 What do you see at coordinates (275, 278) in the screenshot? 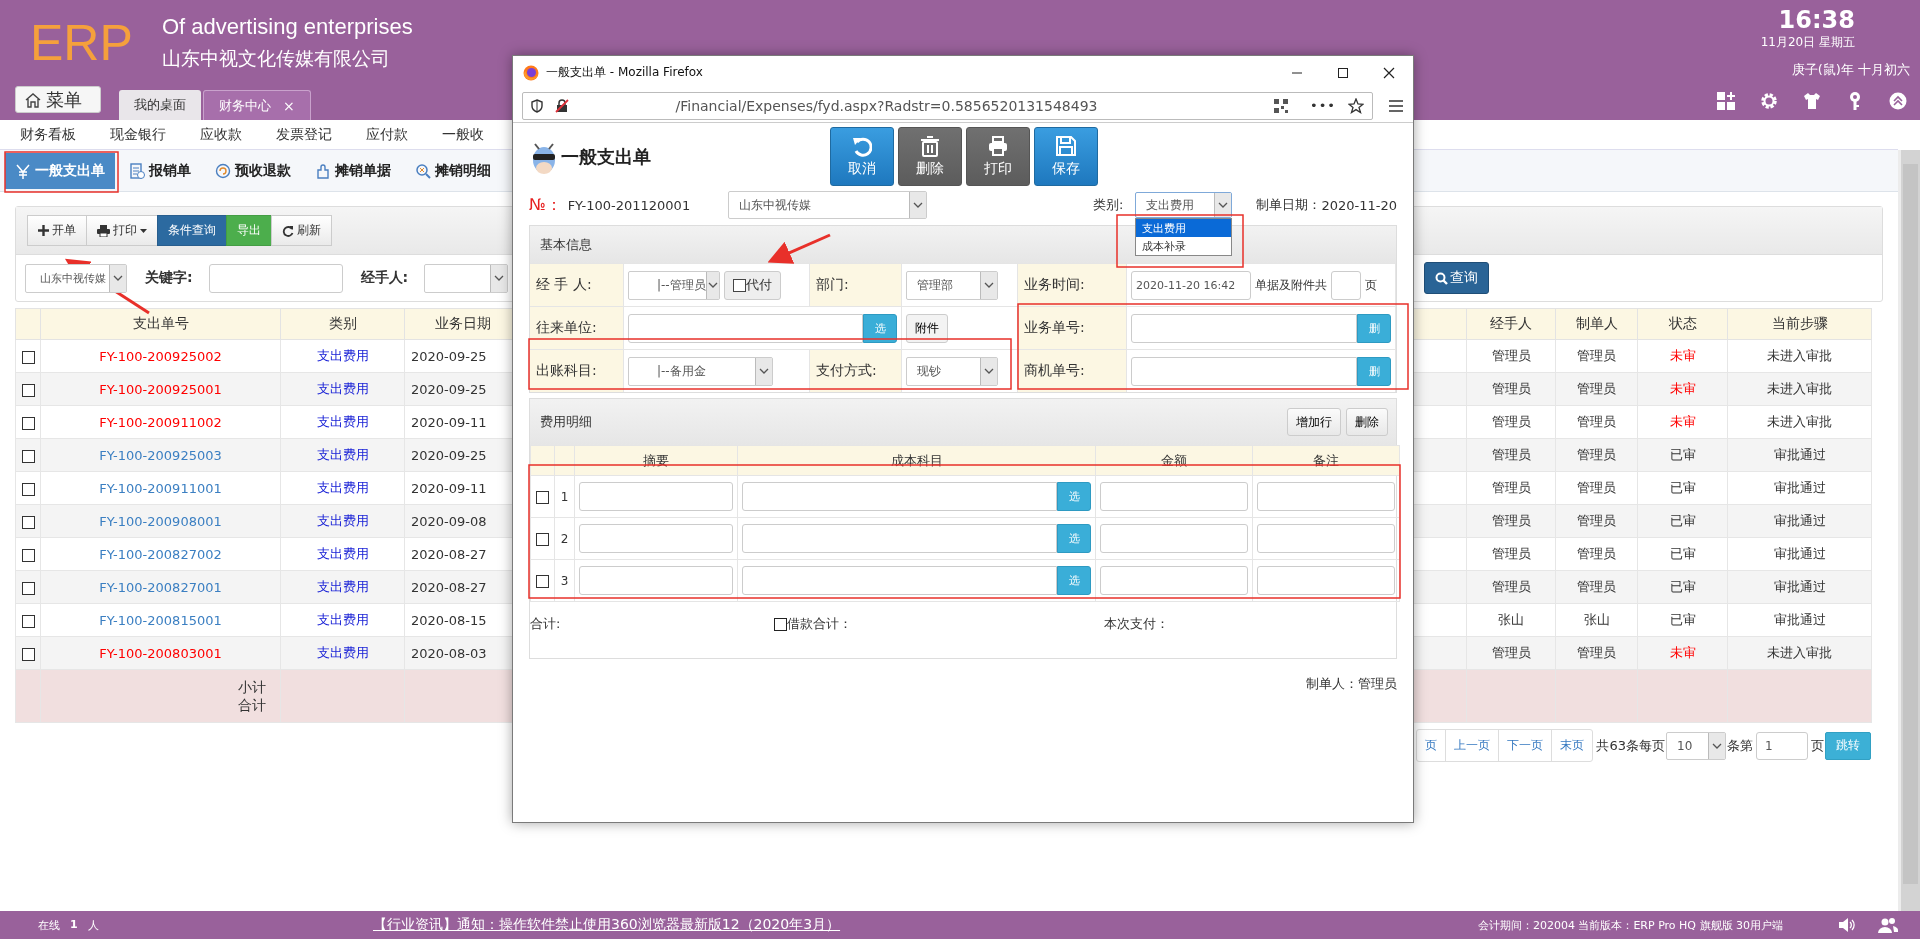
I see `keyword-field` at bounding box center [275, 278].